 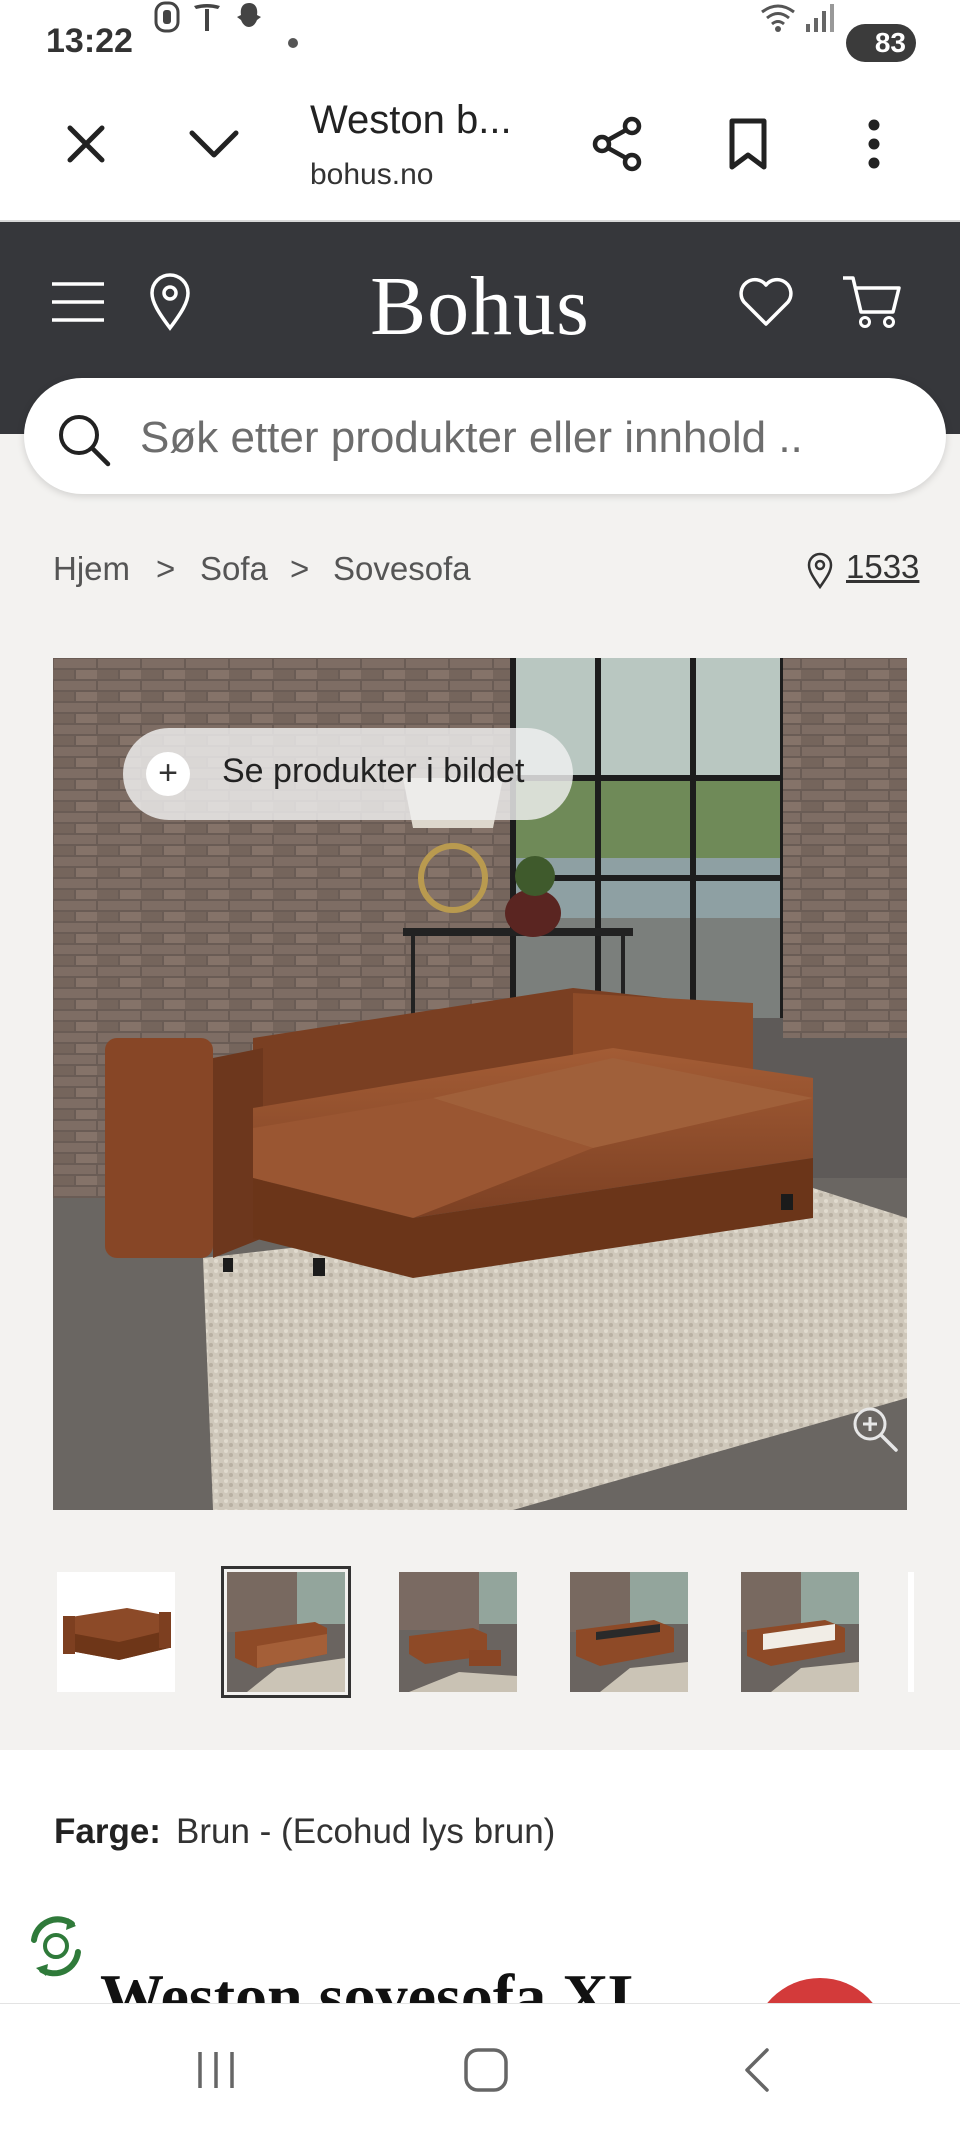 What do you see at coordinates (480, 306) in the screenshot?
I see `site-logo: Bohus` at bounding box center [480, 306].